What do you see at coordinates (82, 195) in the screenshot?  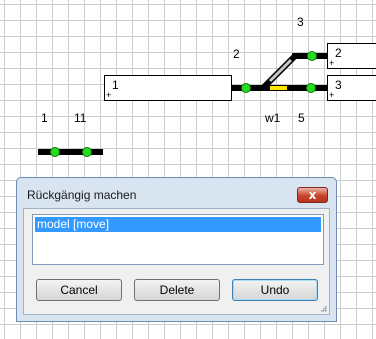 I see `dialog-title: Rückgängig machen` at bounding box center [82, 195].